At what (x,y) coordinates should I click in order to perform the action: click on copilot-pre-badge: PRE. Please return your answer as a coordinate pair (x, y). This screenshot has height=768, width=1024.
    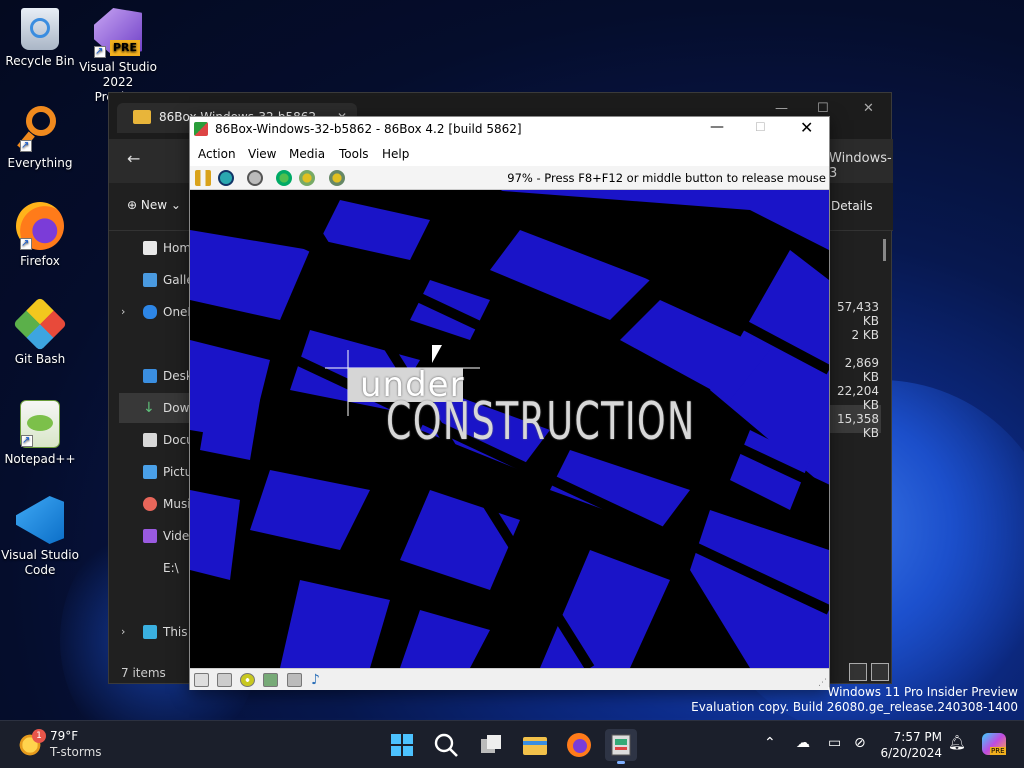
    Looking at the image, I should click on (998, 751).